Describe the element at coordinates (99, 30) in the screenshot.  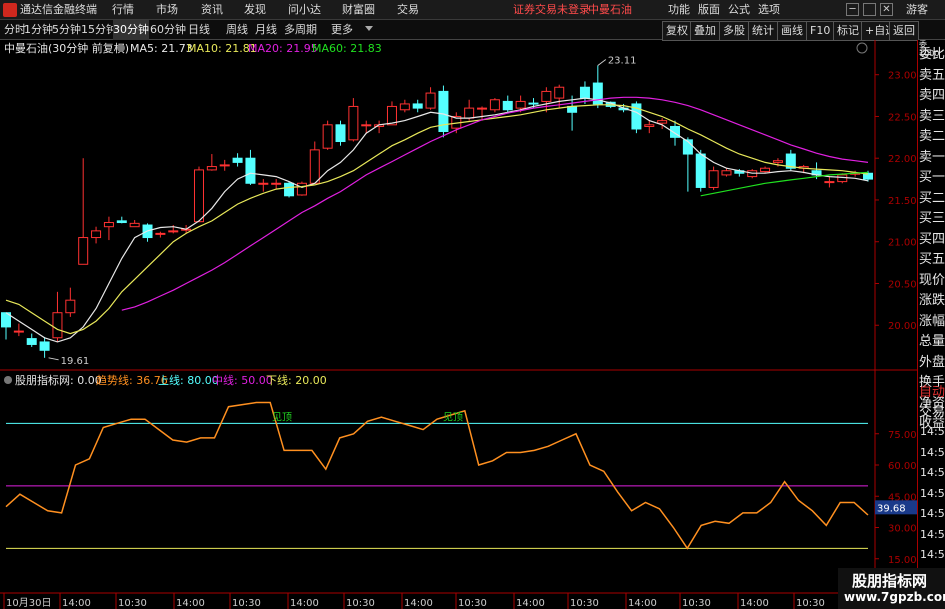
I see `period-tab-3: 15分钟` at that location.